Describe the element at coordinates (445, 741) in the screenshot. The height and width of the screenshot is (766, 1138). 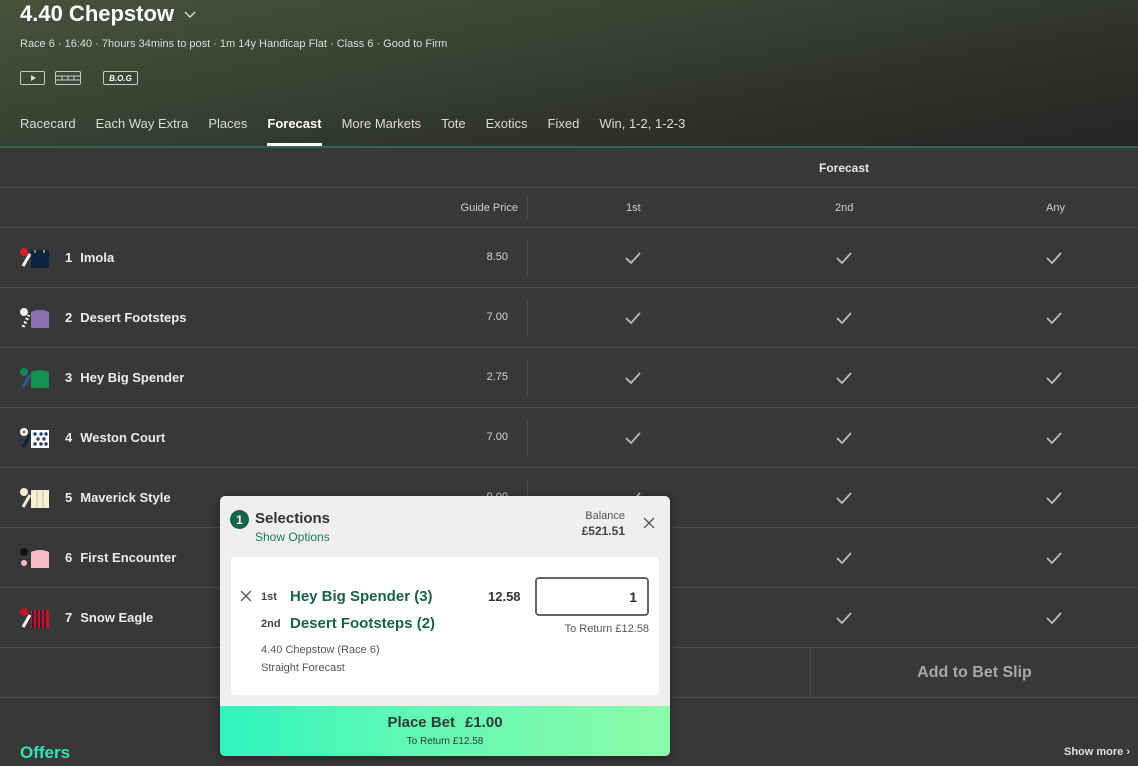
I see `place-bet-return: To Return £12.58` at that location.